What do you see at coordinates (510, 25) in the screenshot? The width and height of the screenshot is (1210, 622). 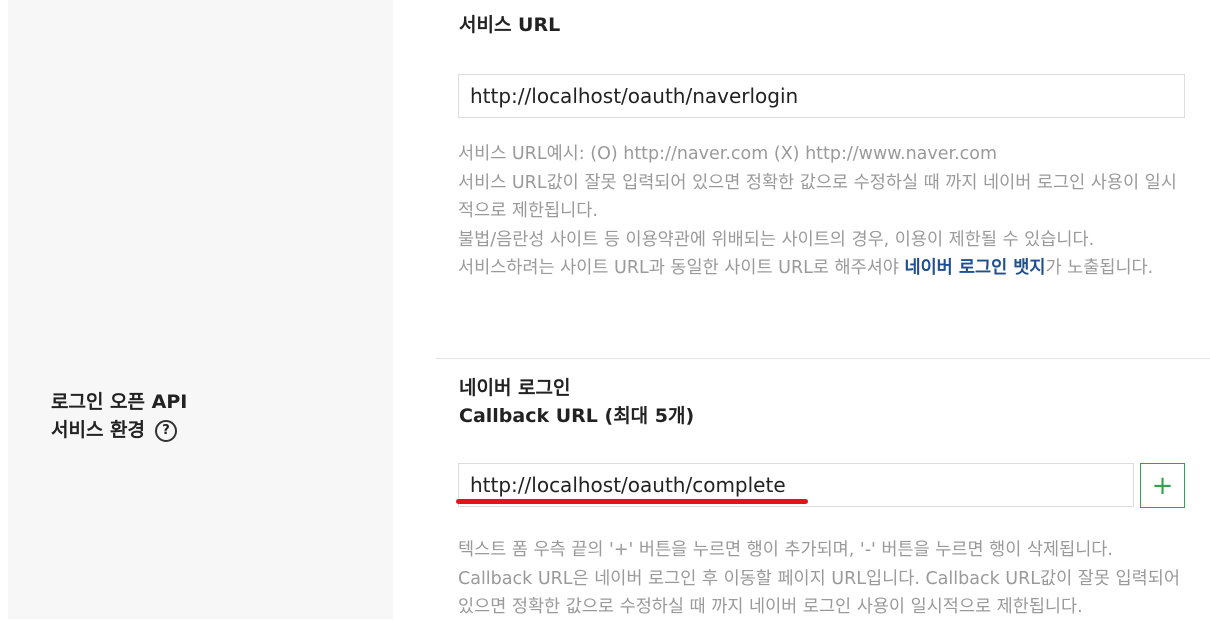 I see `service-url-title: 서비스 URL` at bounding box center [510, 25].